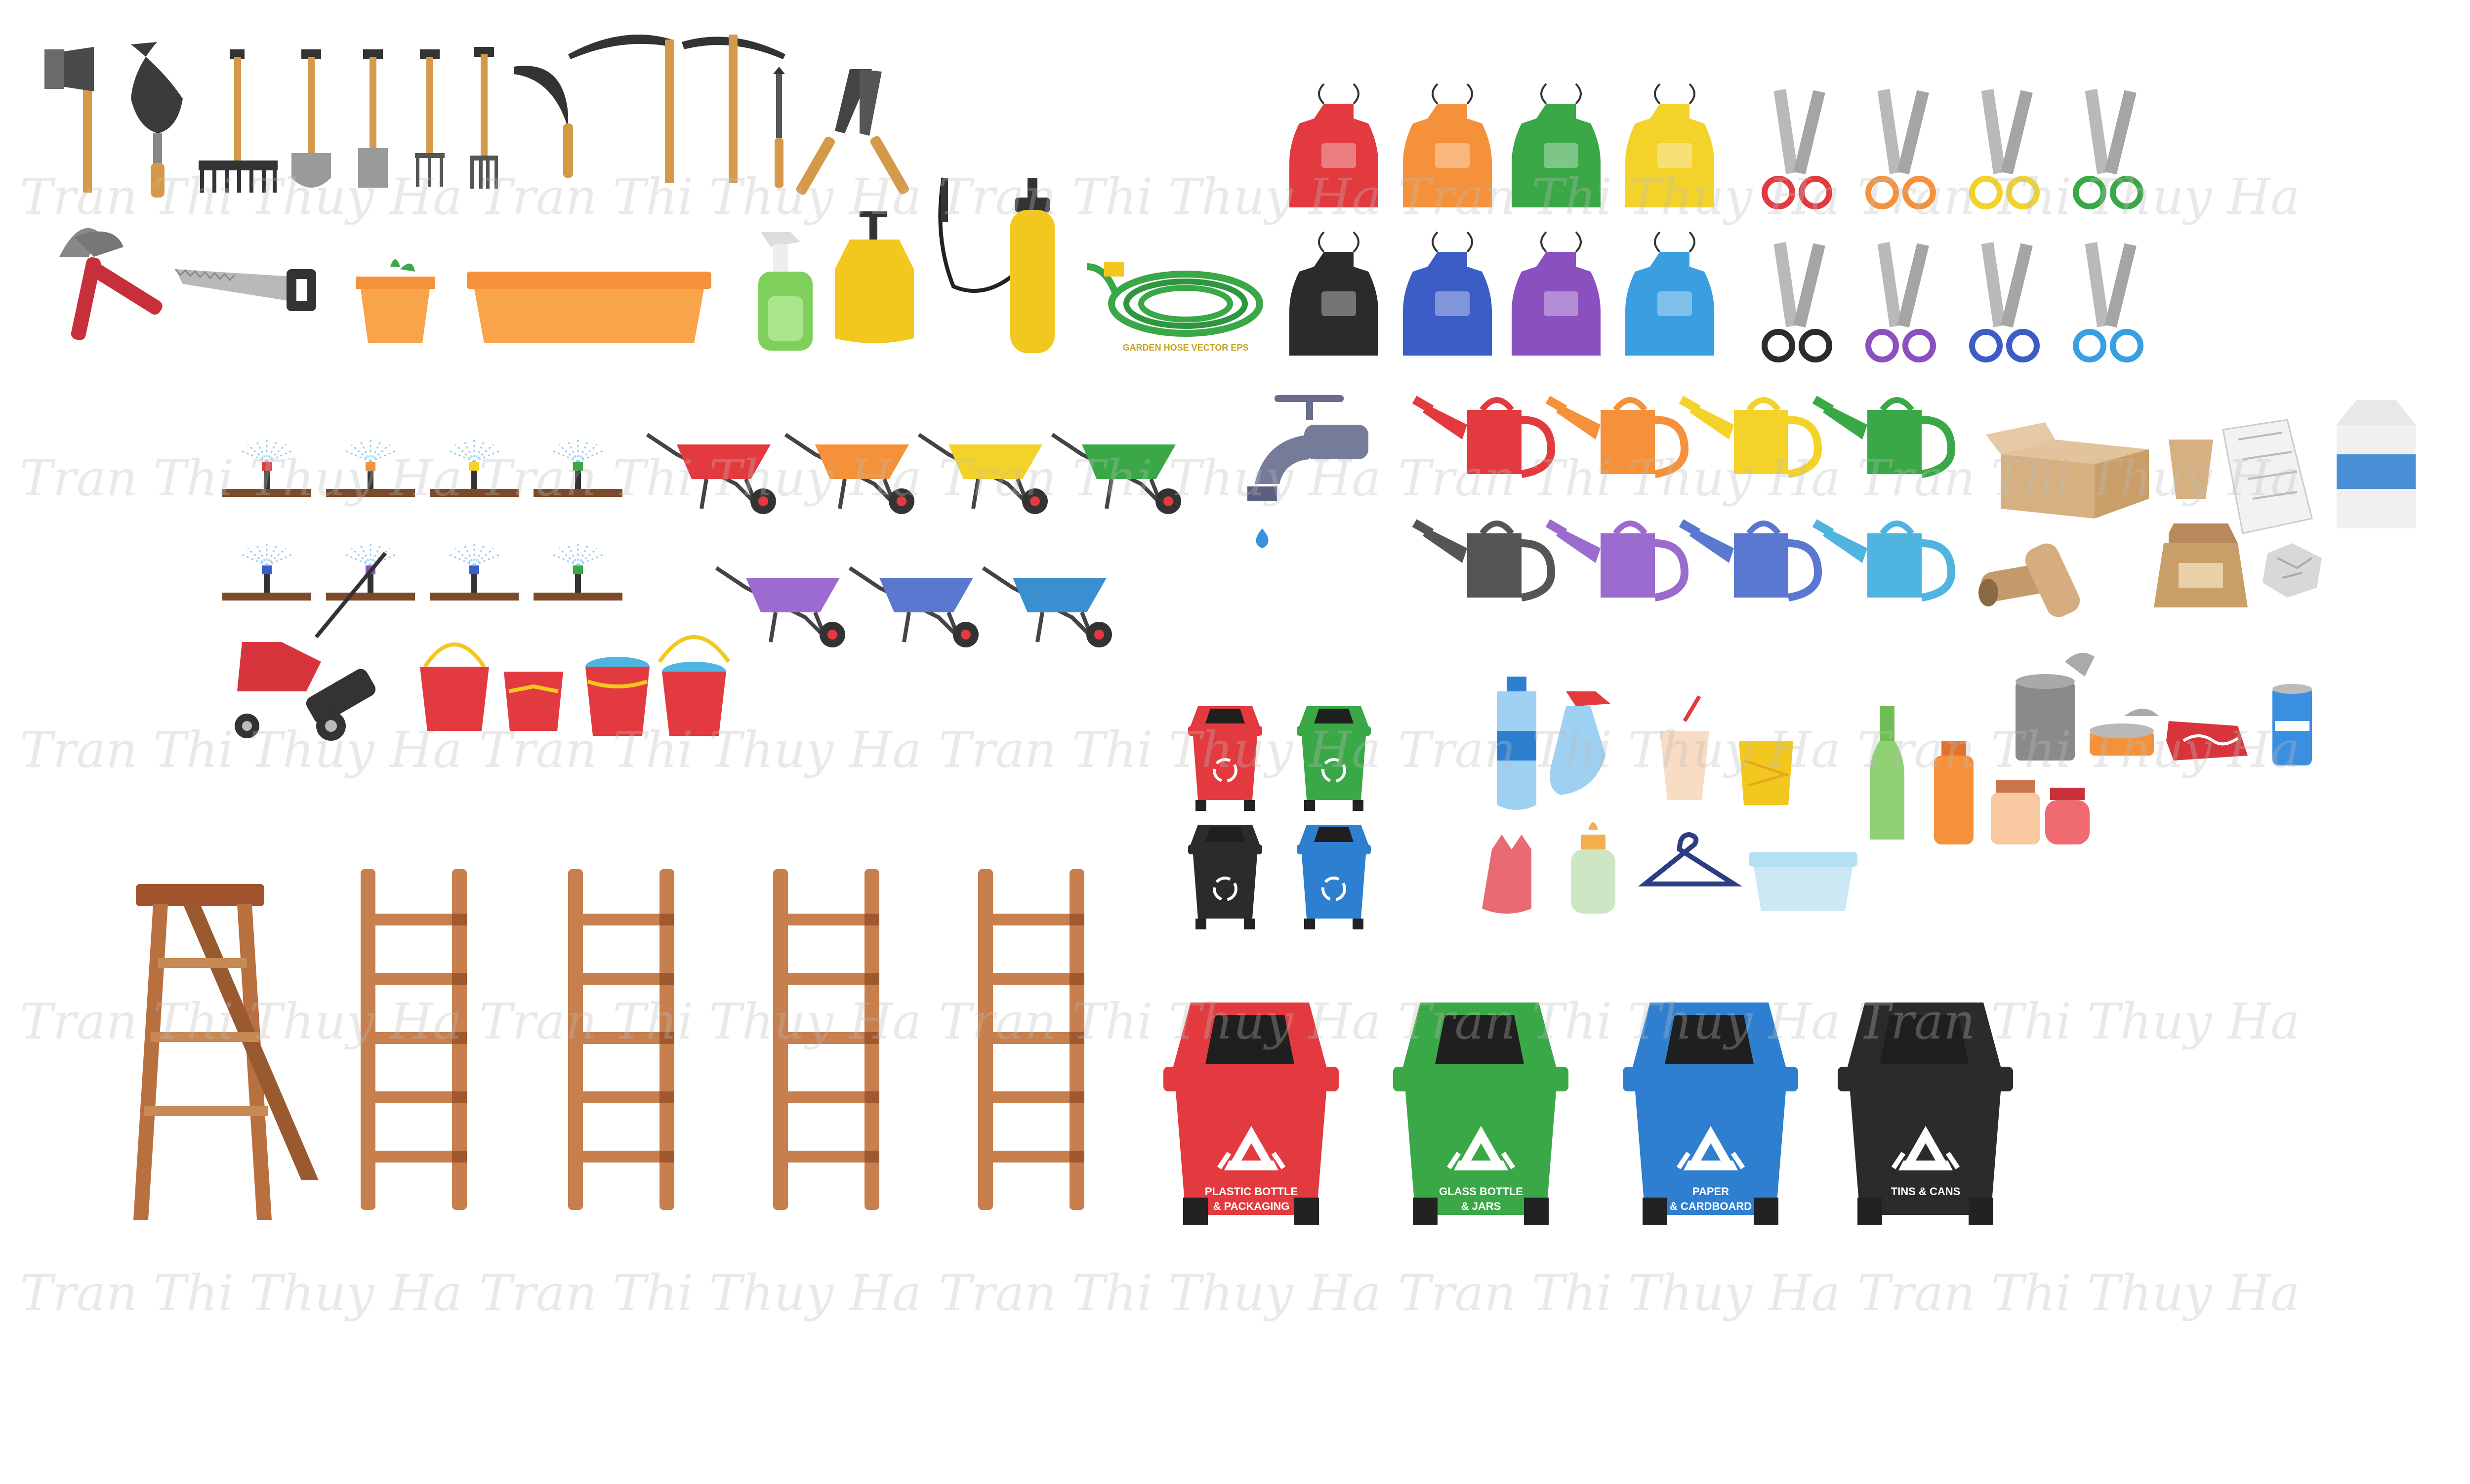  Describe the element at coordinates (1481, 1191) in the screenshot. I see `bin-label: GLASS BOTTLE` at that location.